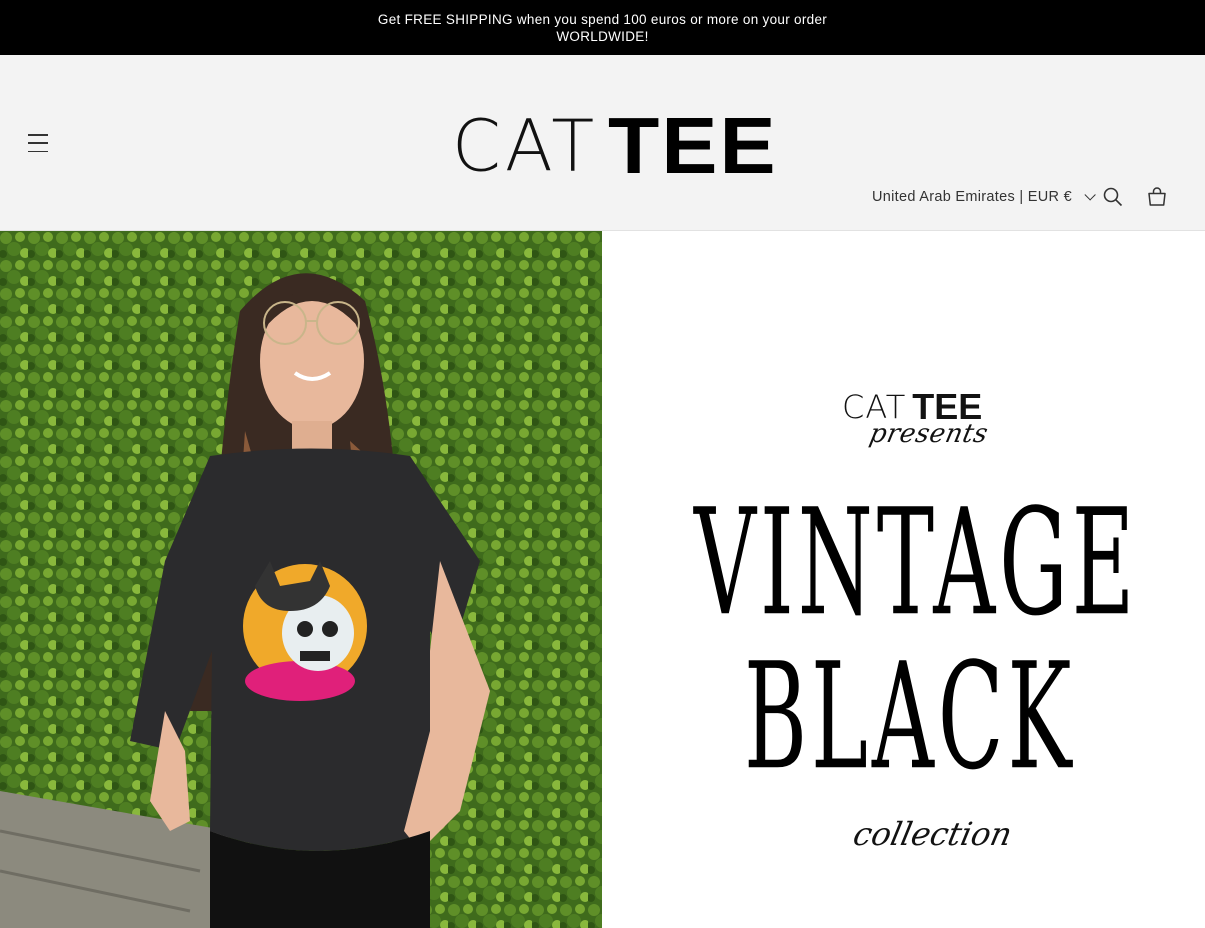 The height and width of the screenshot is (928, 1205). Describe the element at coordinates (1090, 195) in the screenshot. I see `chevron-down-icon` at that location.